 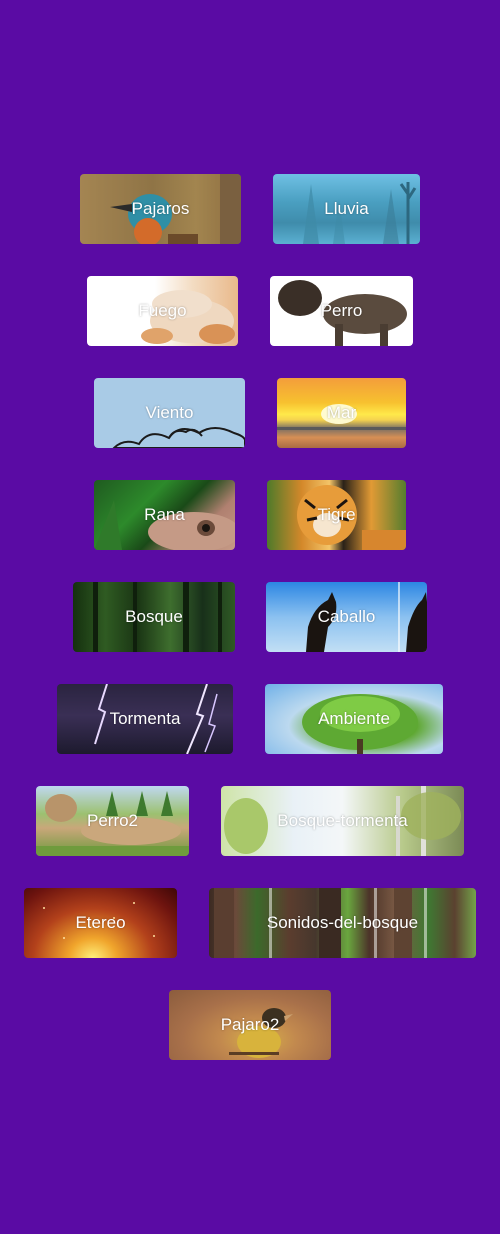 I want to click on sound-label: Rana, so click(x=164, y=514).